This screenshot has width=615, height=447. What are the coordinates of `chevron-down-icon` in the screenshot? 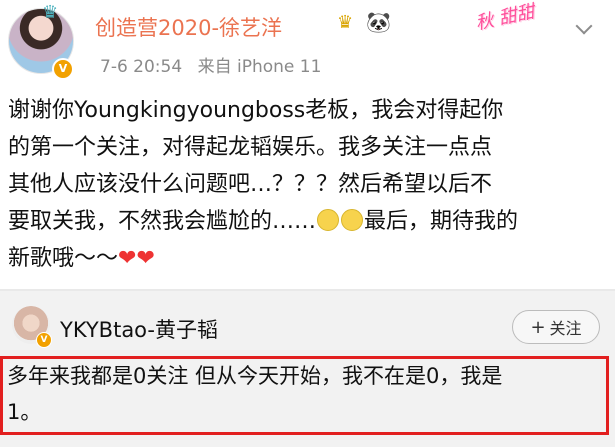 It's located at (584, 26).